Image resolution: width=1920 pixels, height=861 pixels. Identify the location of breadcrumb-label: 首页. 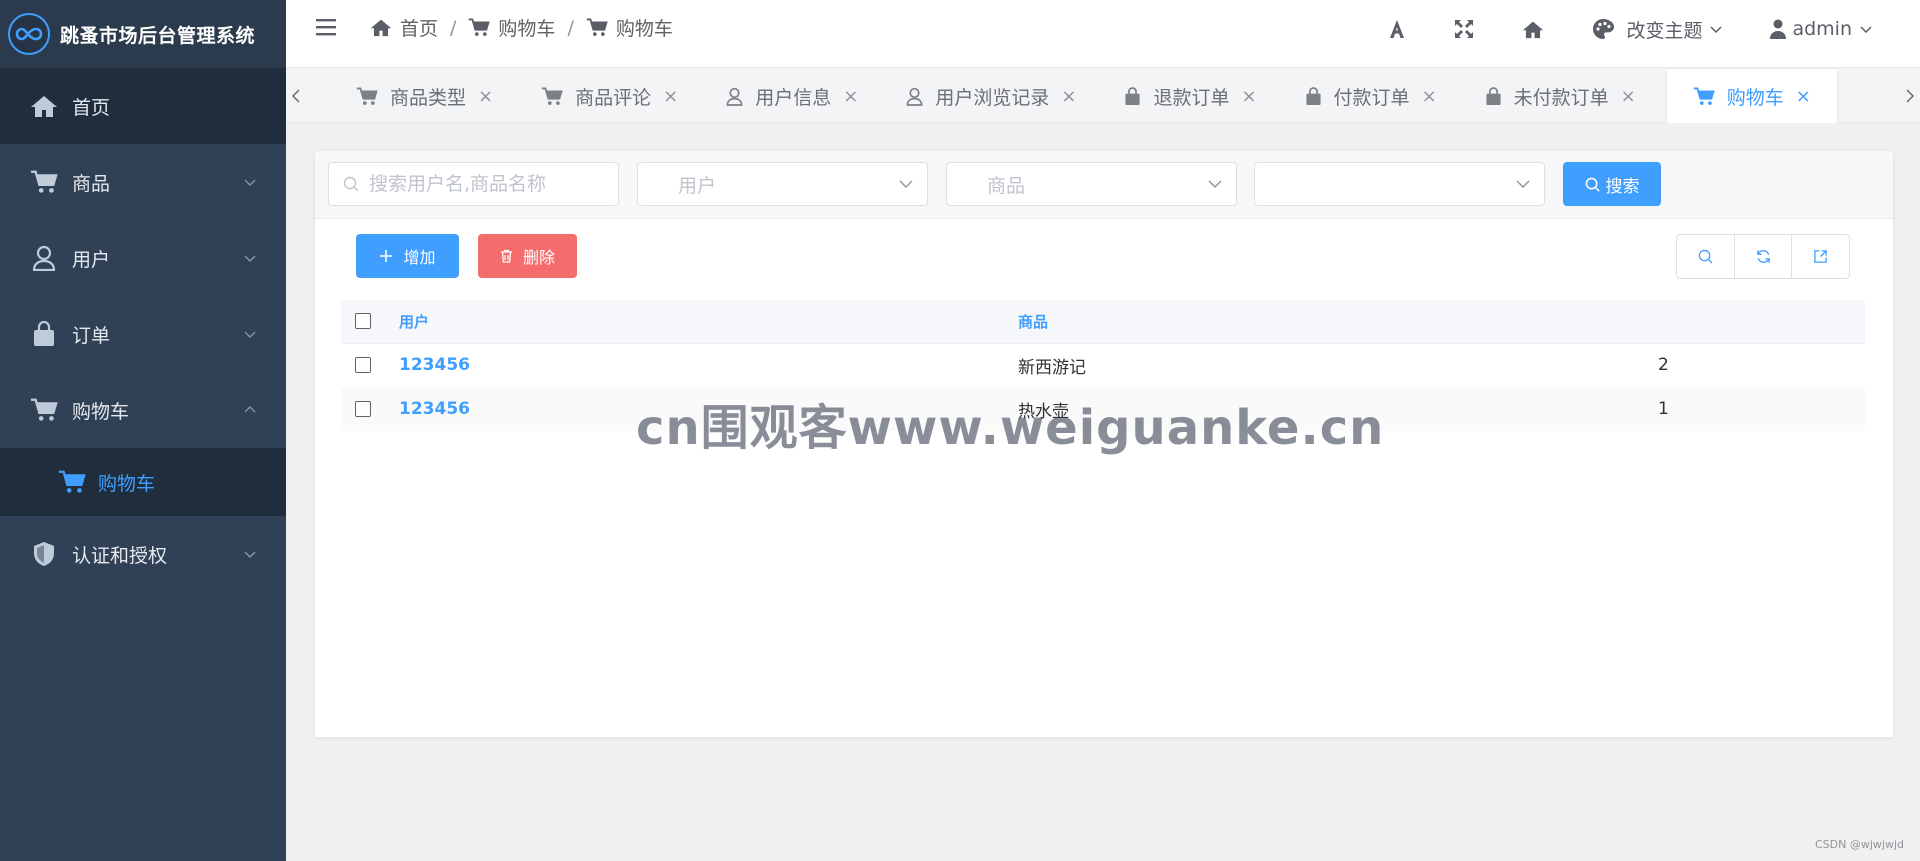
(419, 29).